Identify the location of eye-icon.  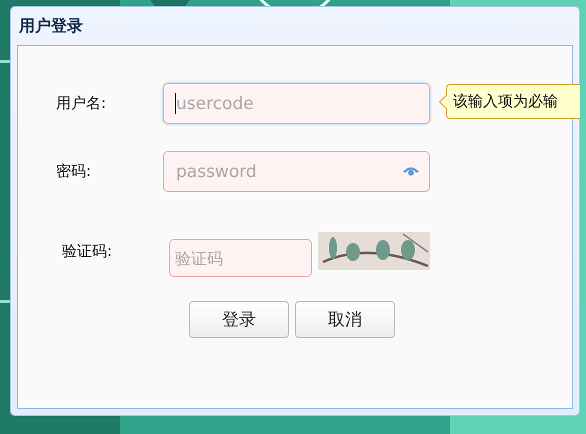
(411, 171).